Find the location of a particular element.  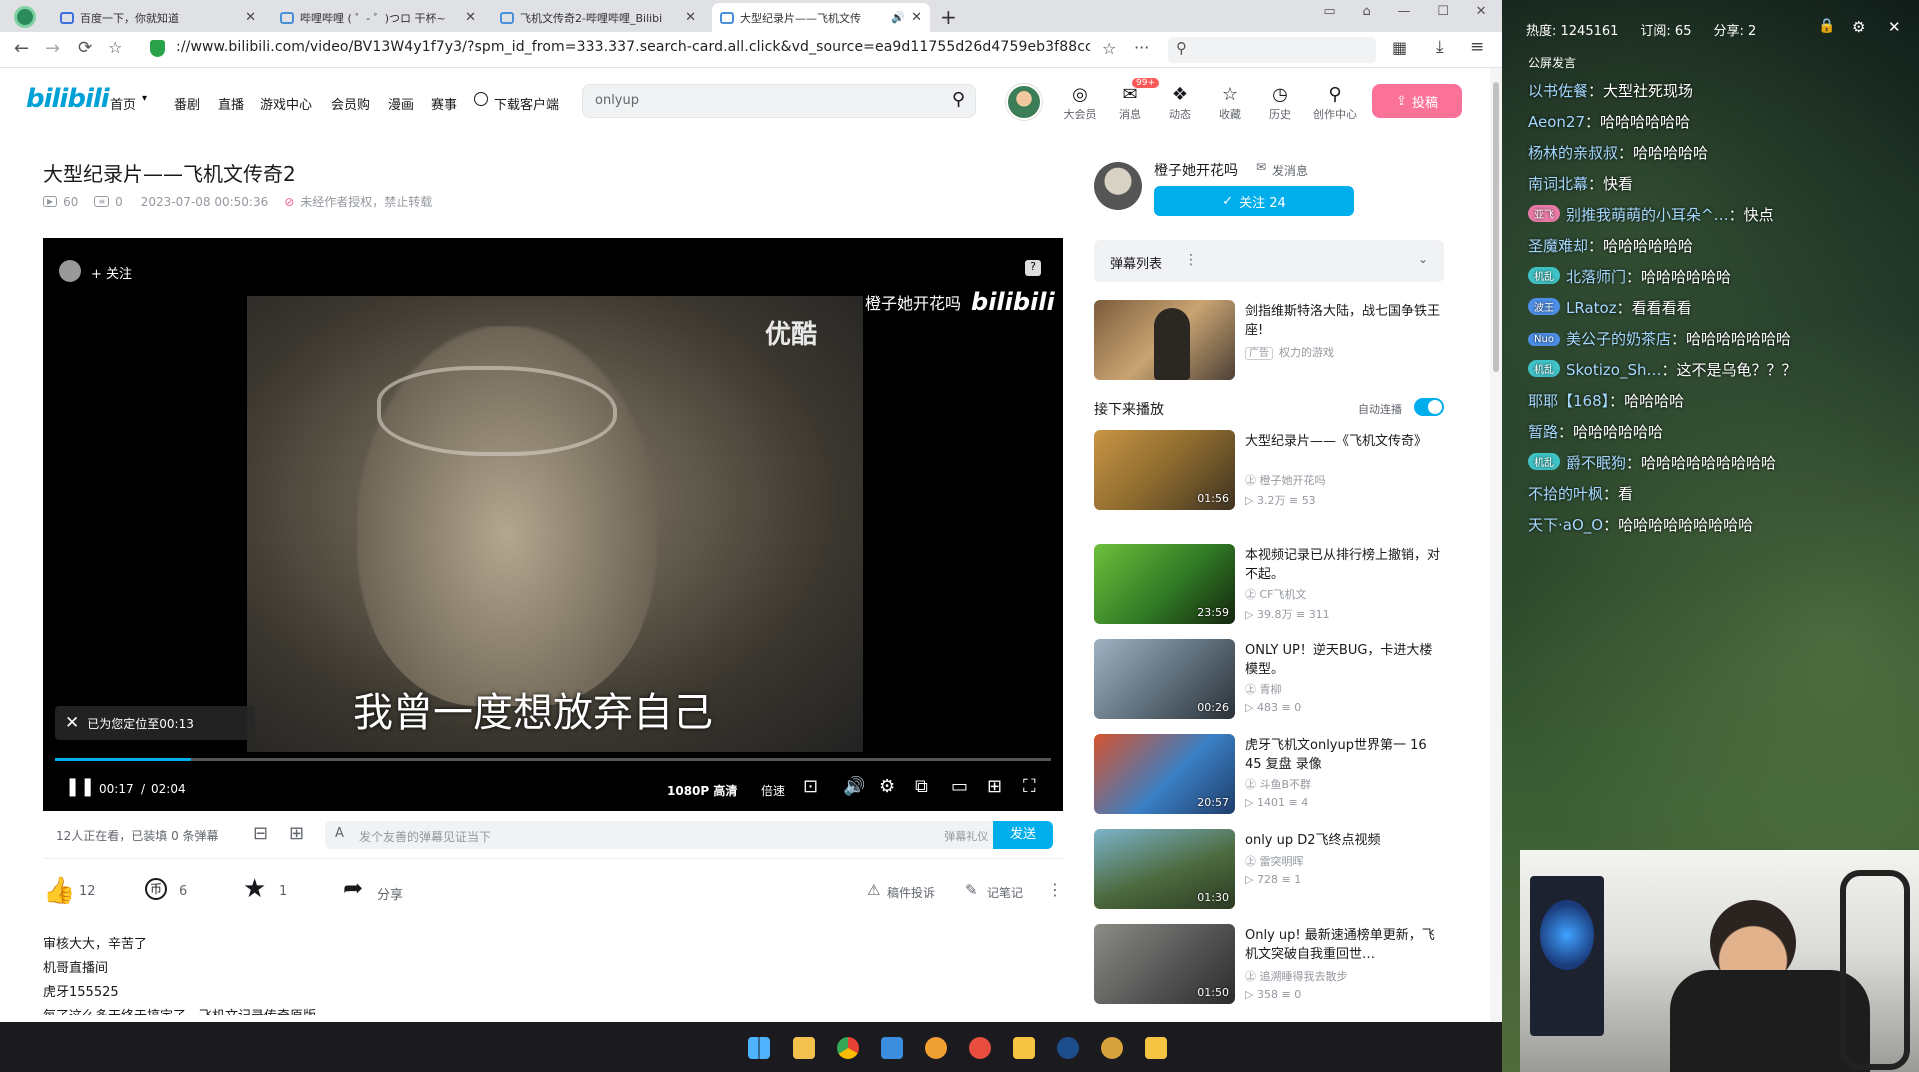

star-icon: ★ is located at coordinates (254, 889).